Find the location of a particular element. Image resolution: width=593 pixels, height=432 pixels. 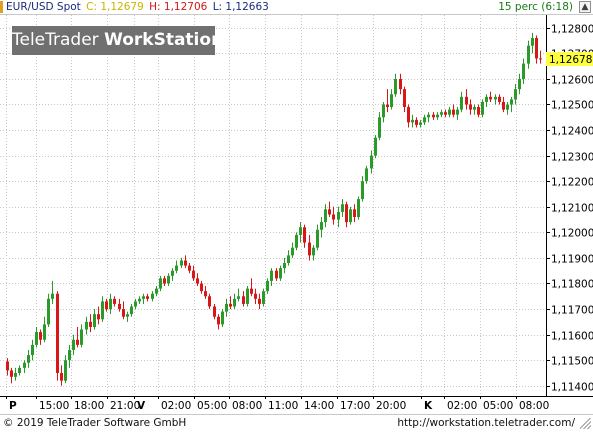

x-tick-label: K is located at coordinates (428, 406).